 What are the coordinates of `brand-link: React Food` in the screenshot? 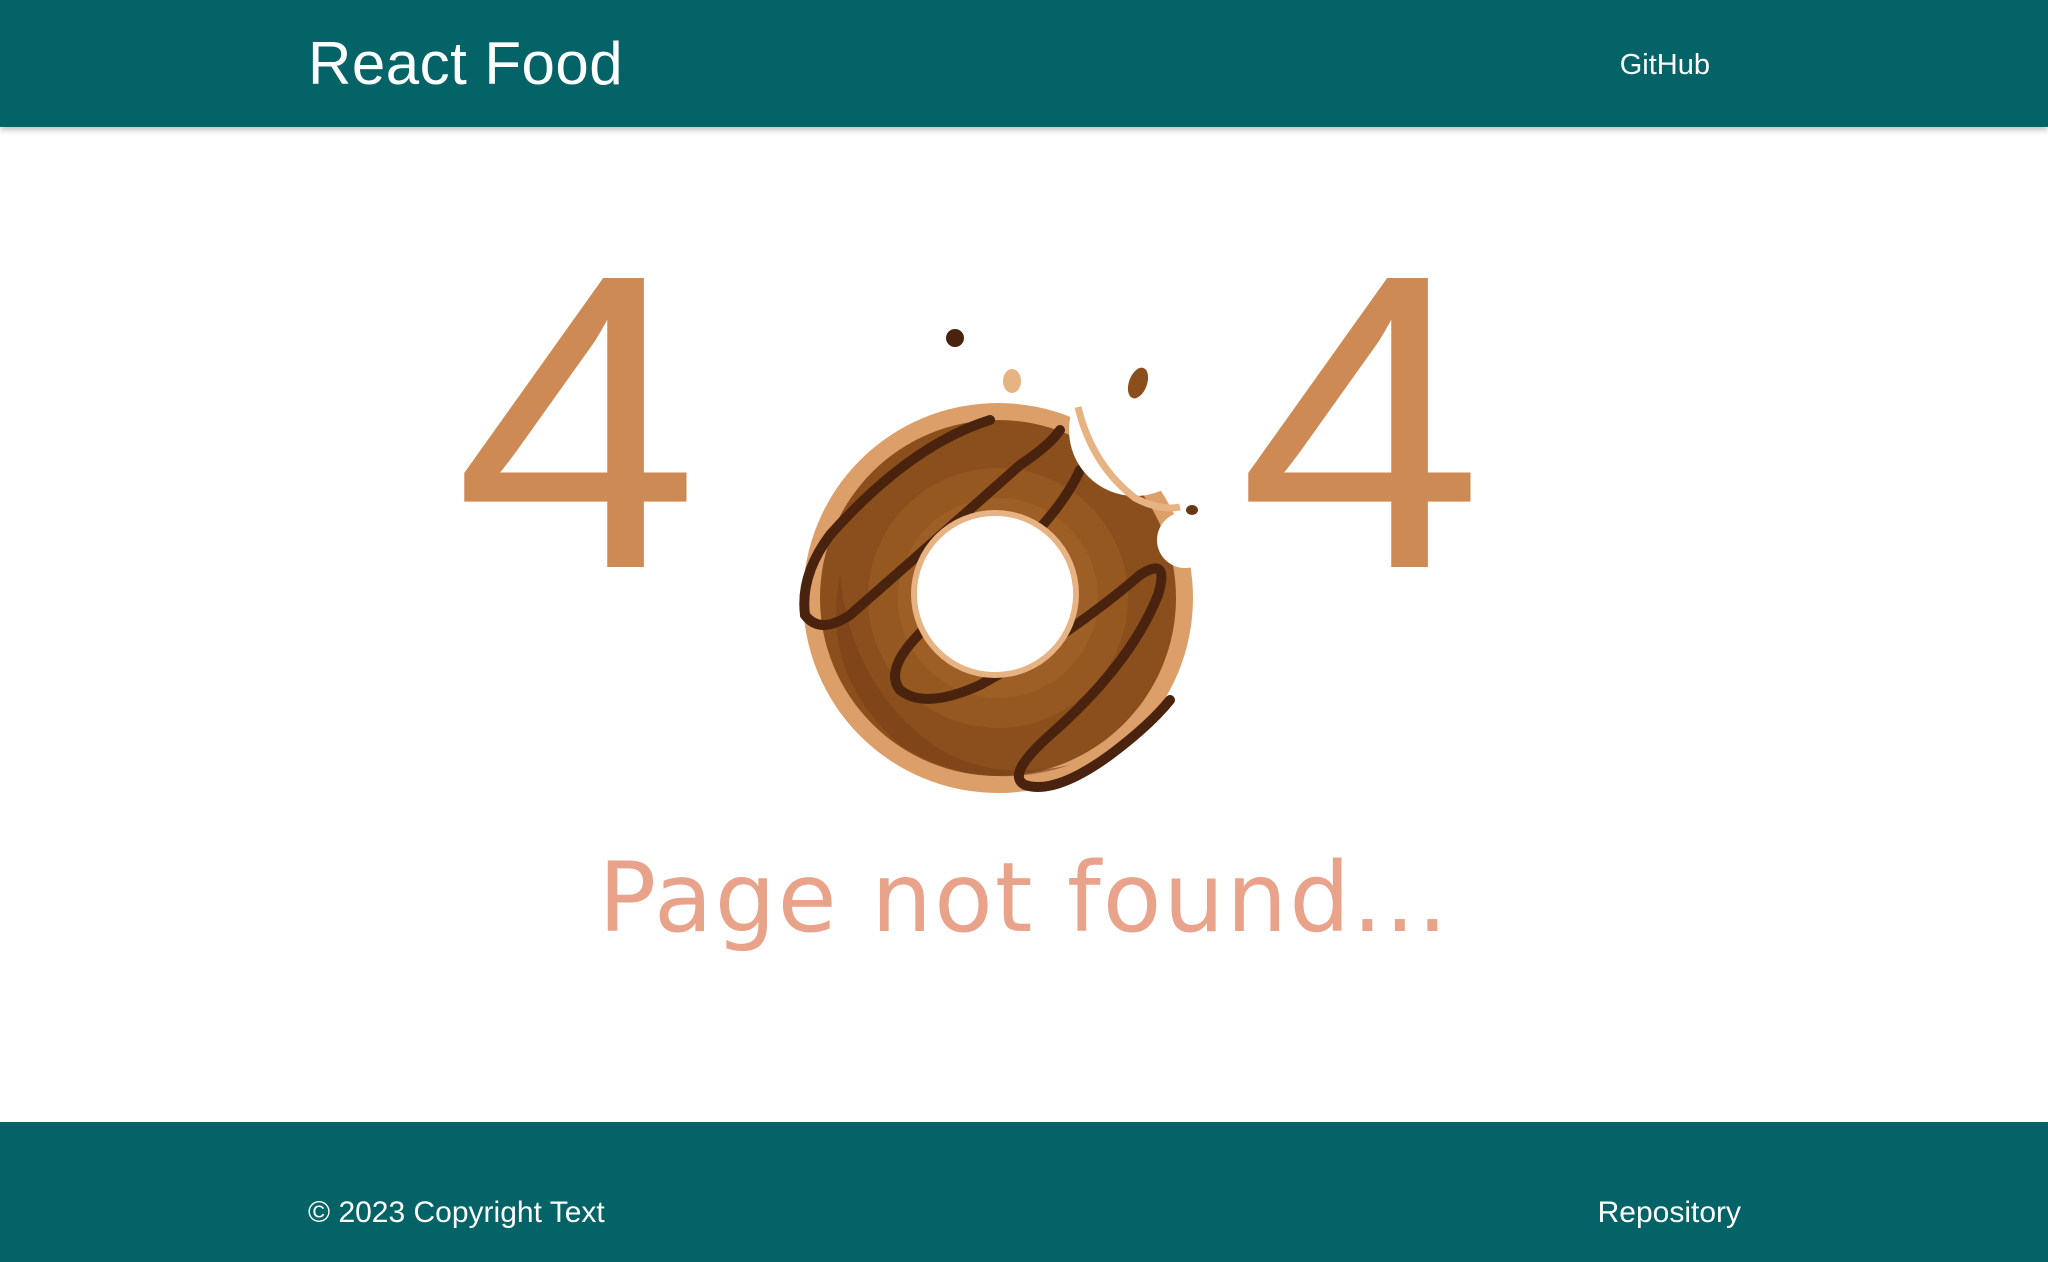 It's located at (465, 64).